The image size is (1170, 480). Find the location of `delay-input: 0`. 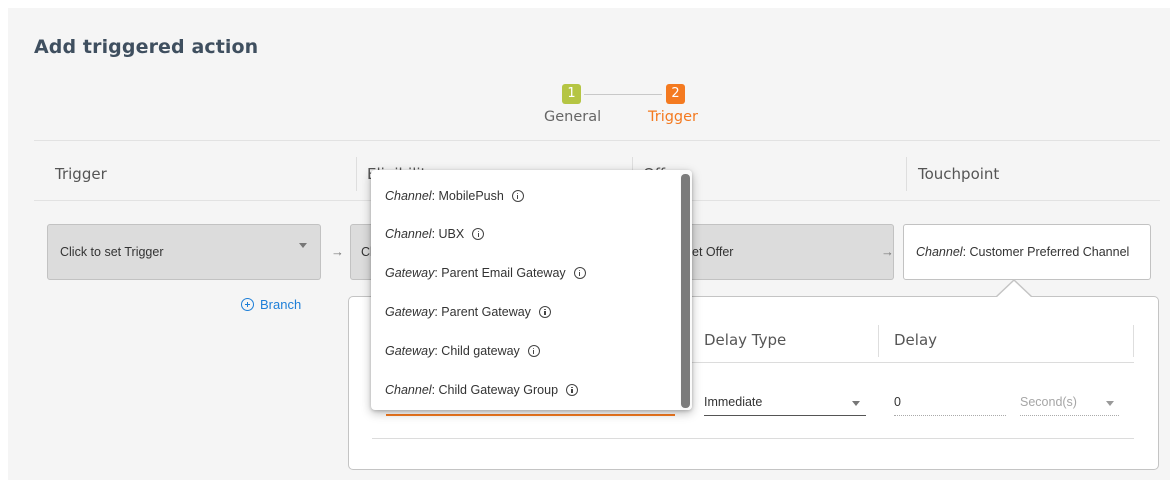

delay-input: 0 is located at coordinates (897, 402).